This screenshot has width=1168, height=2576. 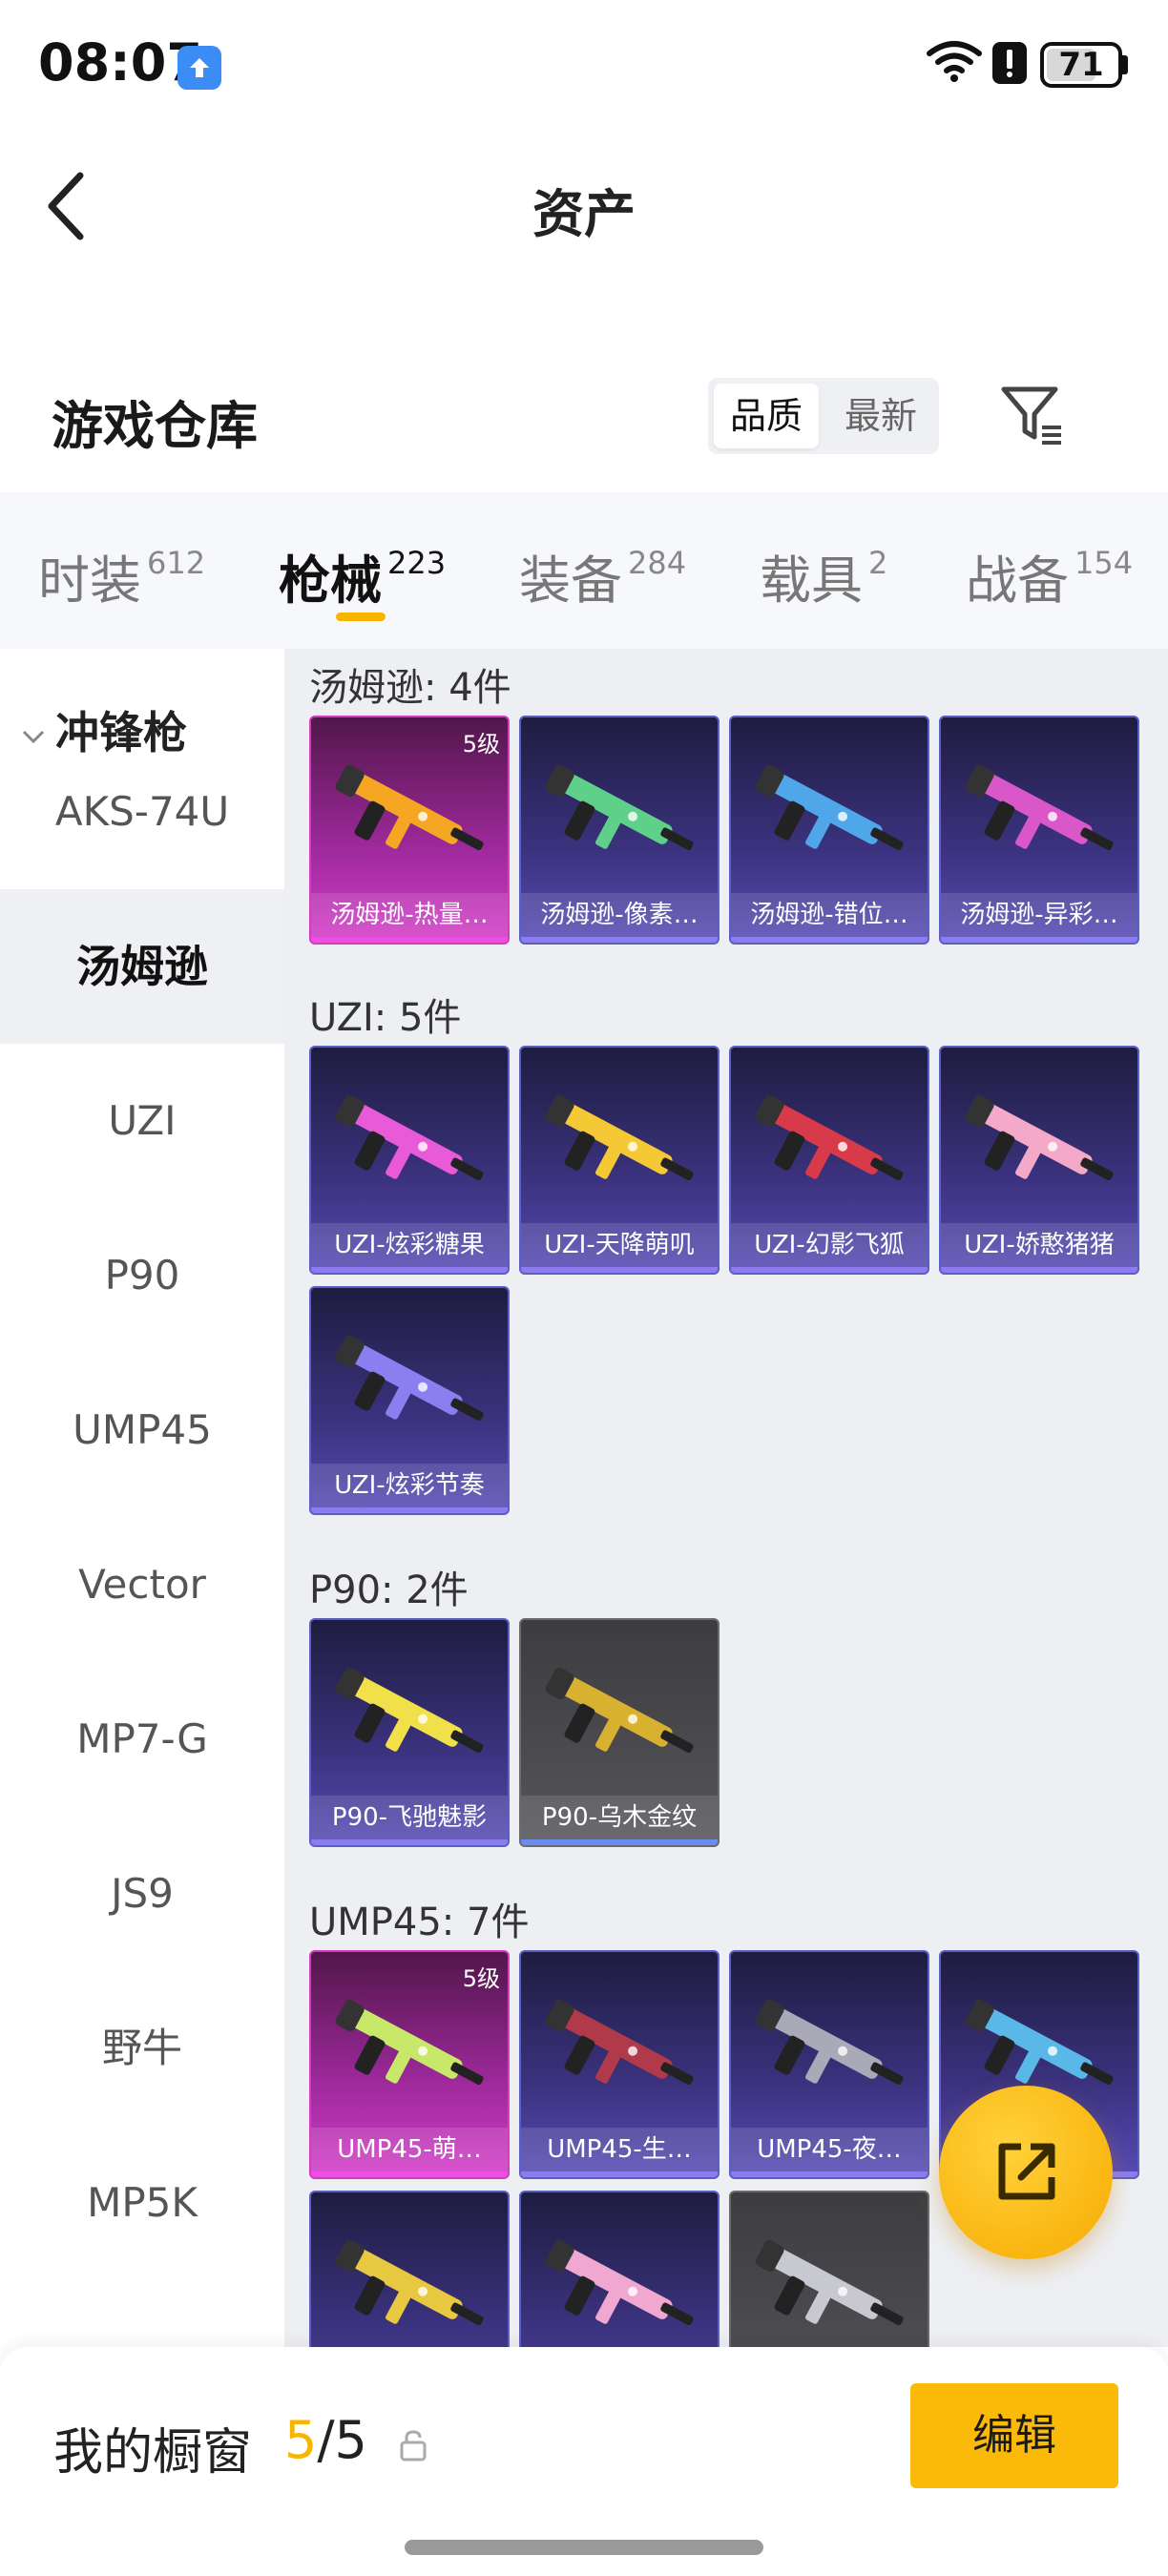 I want to click on item-card: UZI-天降萌叽, so click(x=619, y=1160).